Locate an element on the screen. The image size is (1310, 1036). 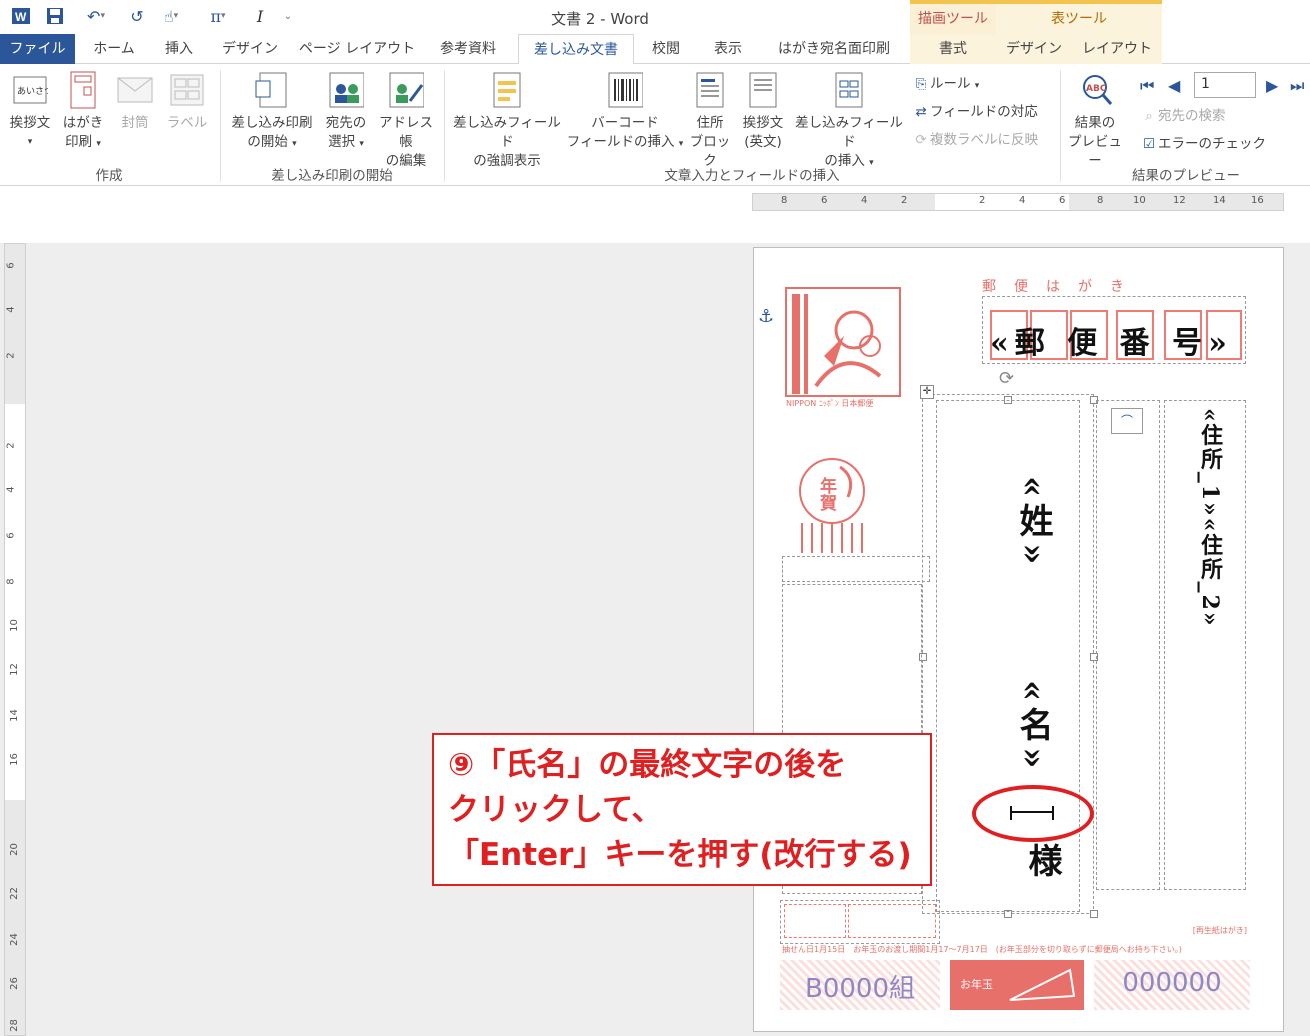
barcode-field-button: バーコード フィールドの挿入 ▾ is located at coordinates (625, 112).